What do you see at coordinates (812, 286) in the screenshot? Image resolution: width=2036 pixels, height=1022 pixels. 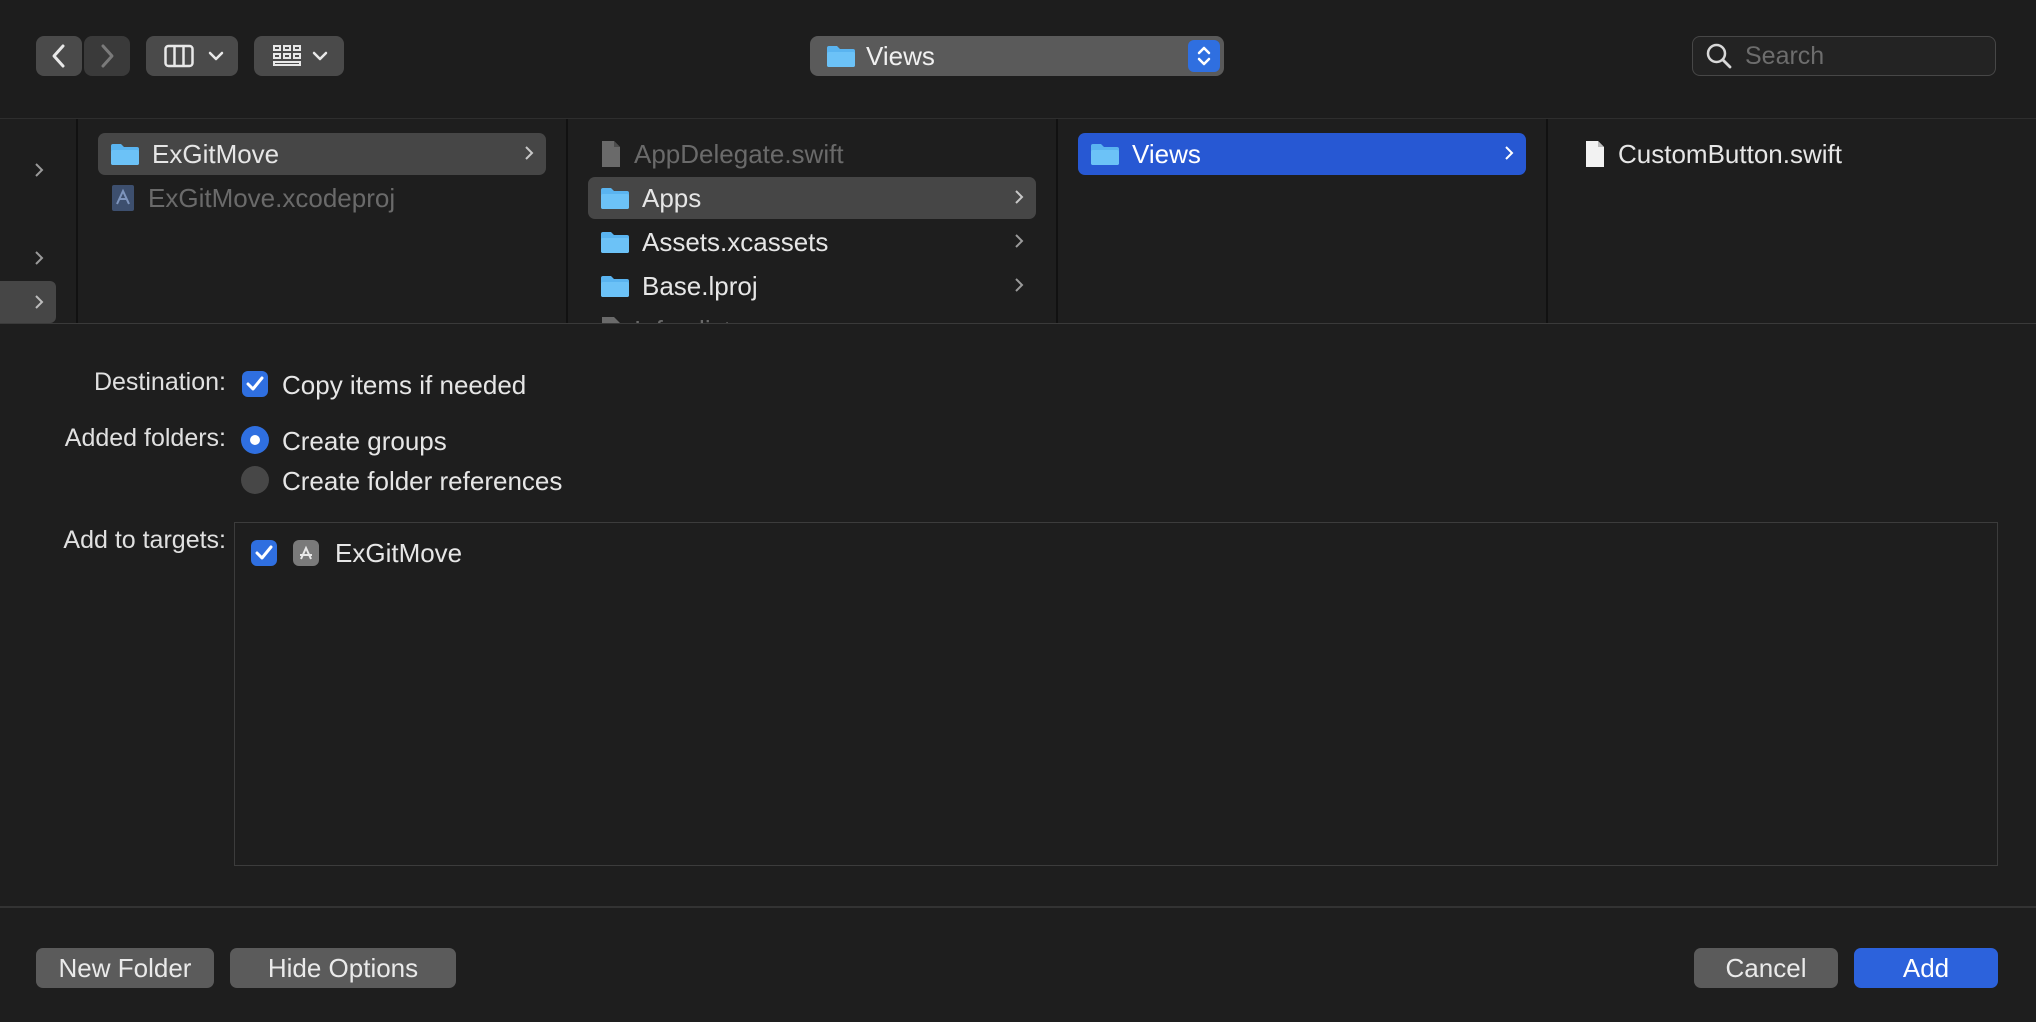 I see `browser-item-base-lproj: Base.lproj` at bounding box center [812, 286].